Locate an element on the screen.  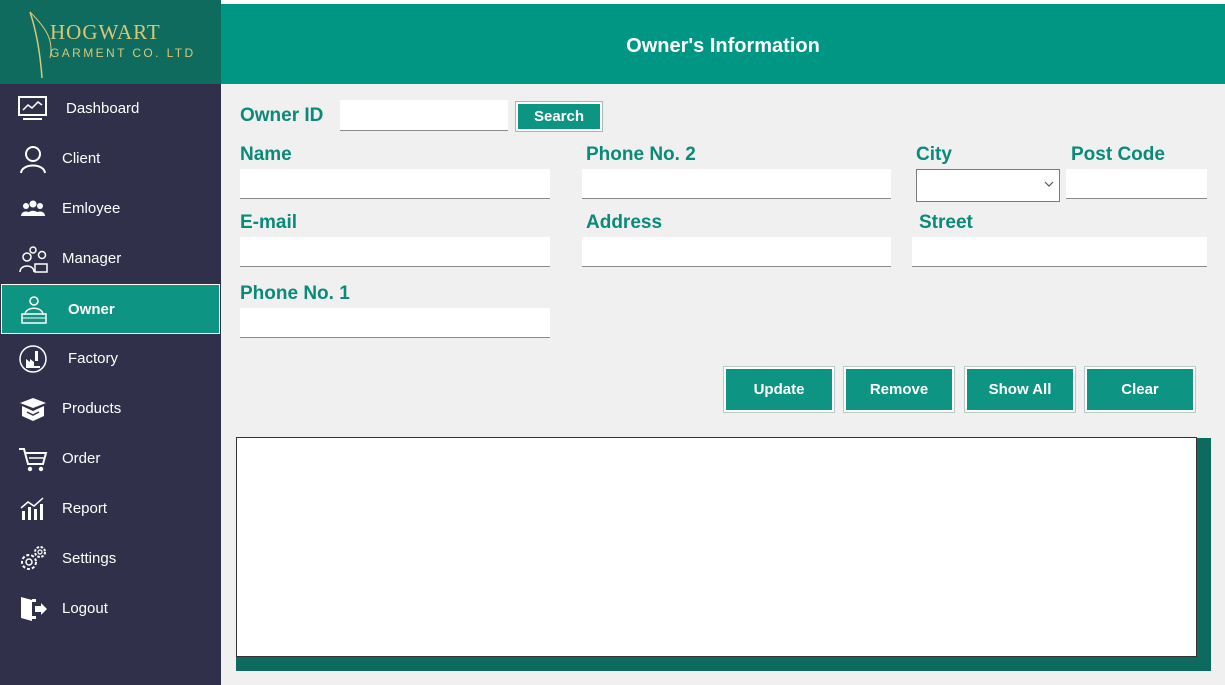
logo-subtitle: GARMENT CO. LTD is located at coordinates (123, 53).